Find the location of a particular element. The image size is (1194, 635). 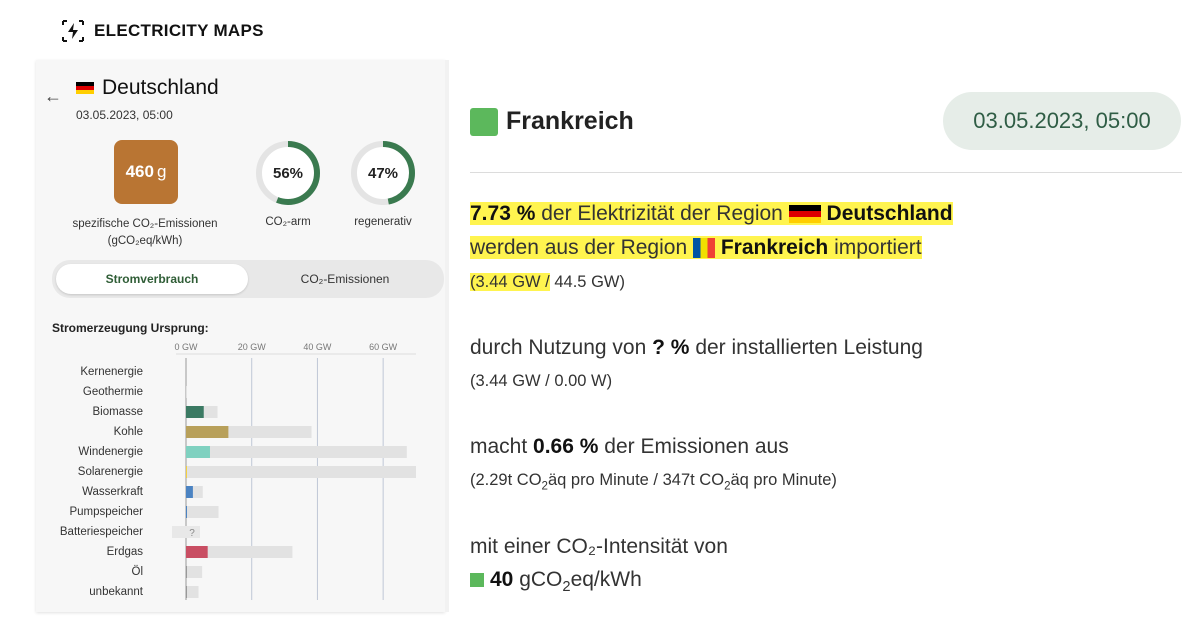

toggle-emissions: CO₂-Emissionen is located at coordinates (345, 279).